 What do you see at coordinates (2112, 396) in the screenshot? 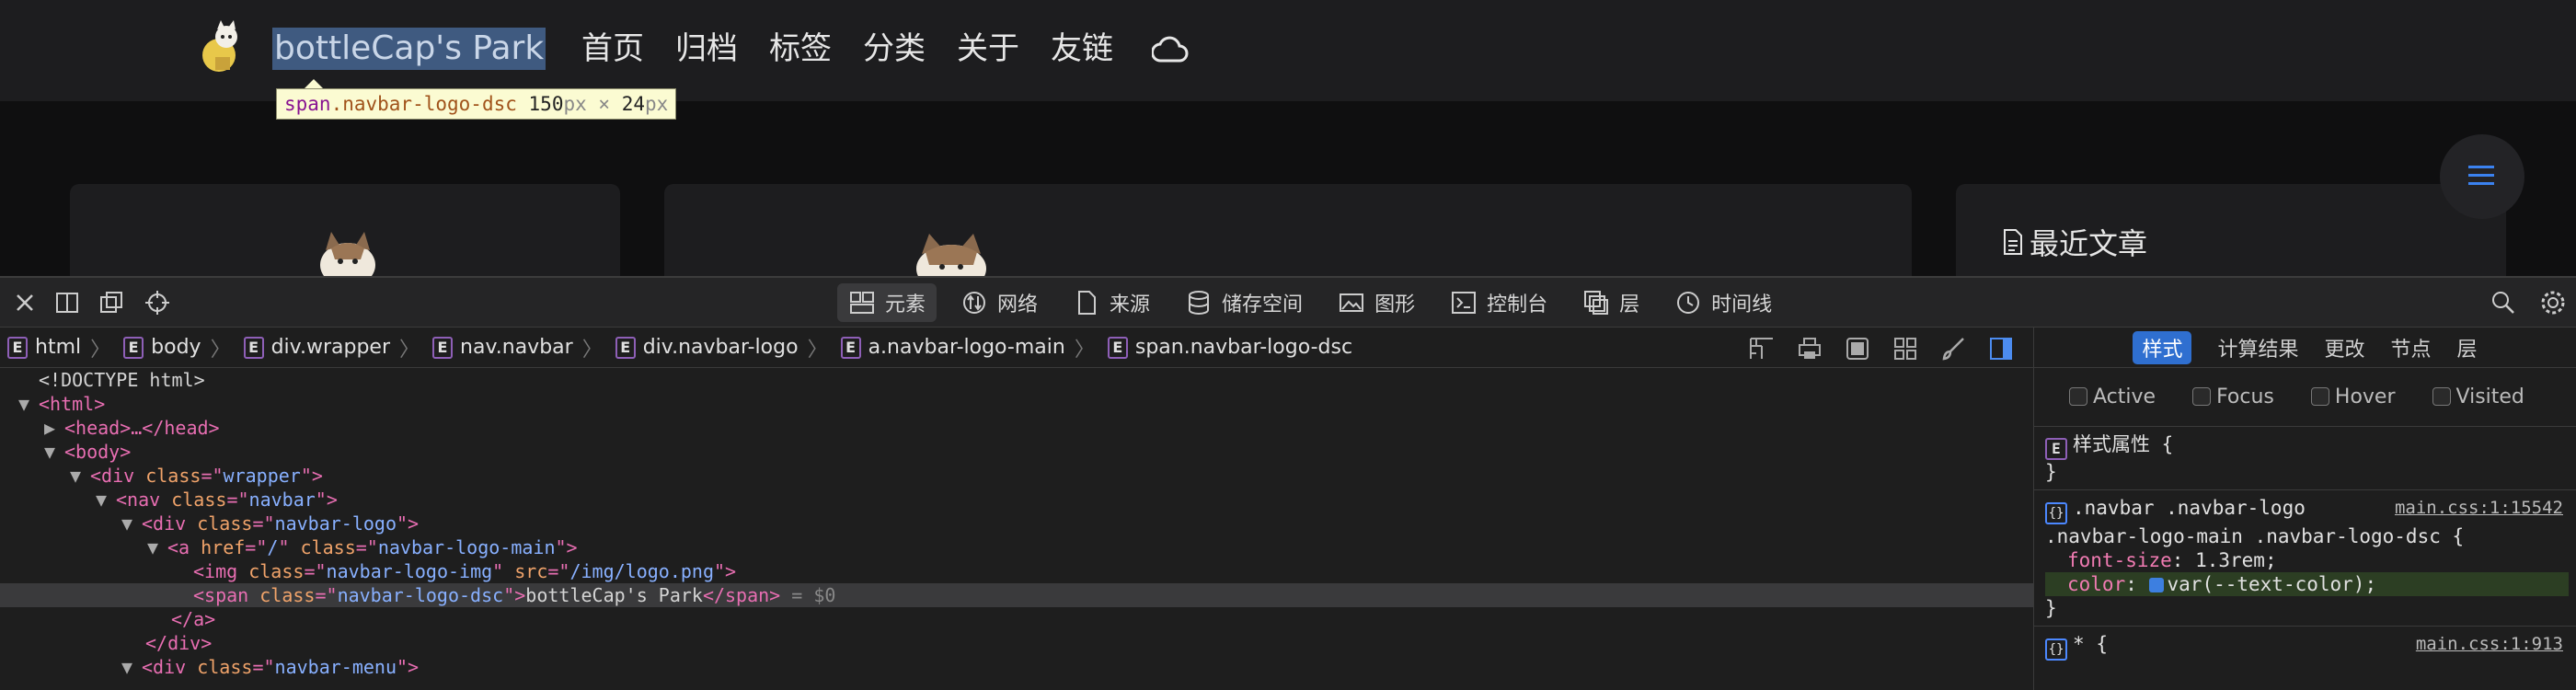
I see `toggle-active: Active` at bounding box center [2112, 396].